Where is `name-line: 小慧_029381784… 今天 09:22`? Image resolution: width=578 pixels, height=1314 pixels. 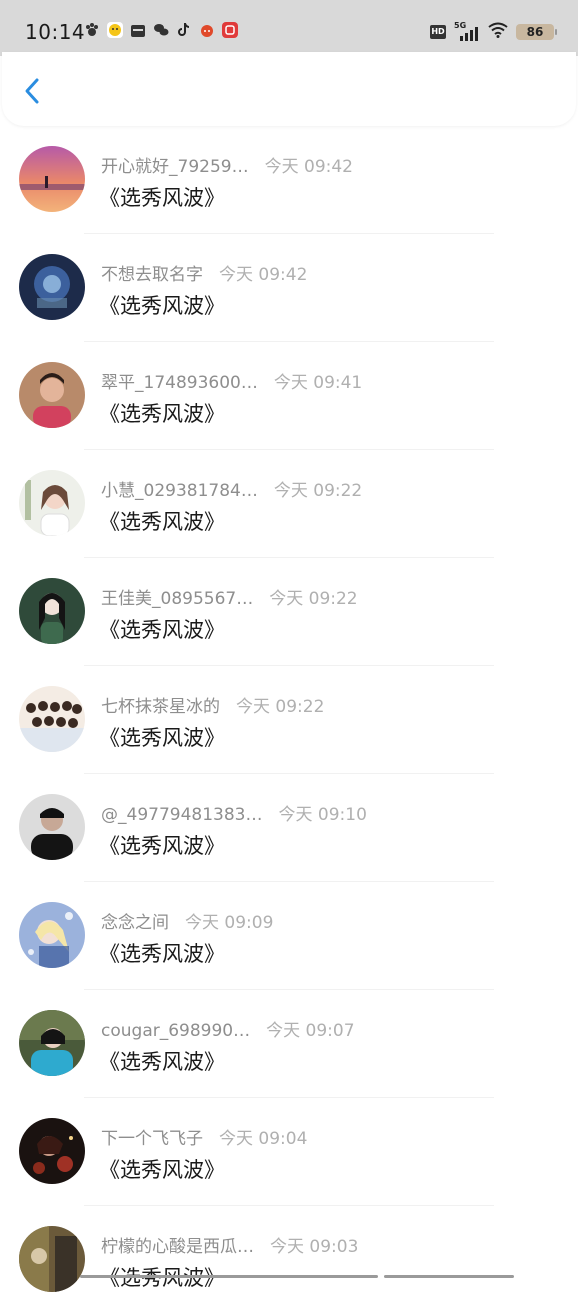 name-line: 小慧_029381784… 今天 09:22 is located at coordinates (231, 488).